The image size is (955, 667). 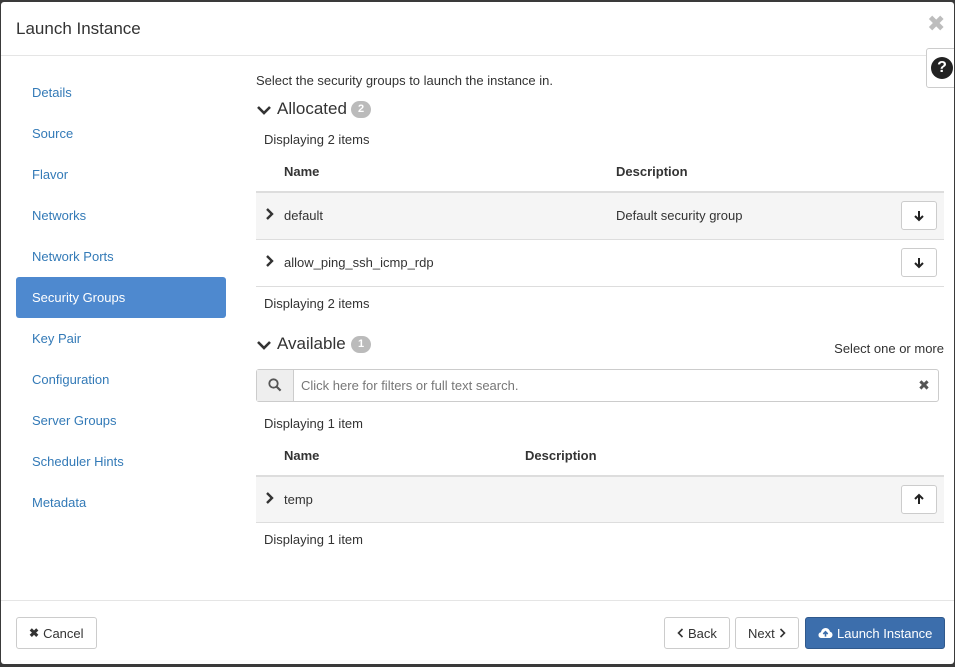 What do you see at coordinates (311, 343) in the screenshot?
I see `available-title: Available` at bounding box center [311, 343].